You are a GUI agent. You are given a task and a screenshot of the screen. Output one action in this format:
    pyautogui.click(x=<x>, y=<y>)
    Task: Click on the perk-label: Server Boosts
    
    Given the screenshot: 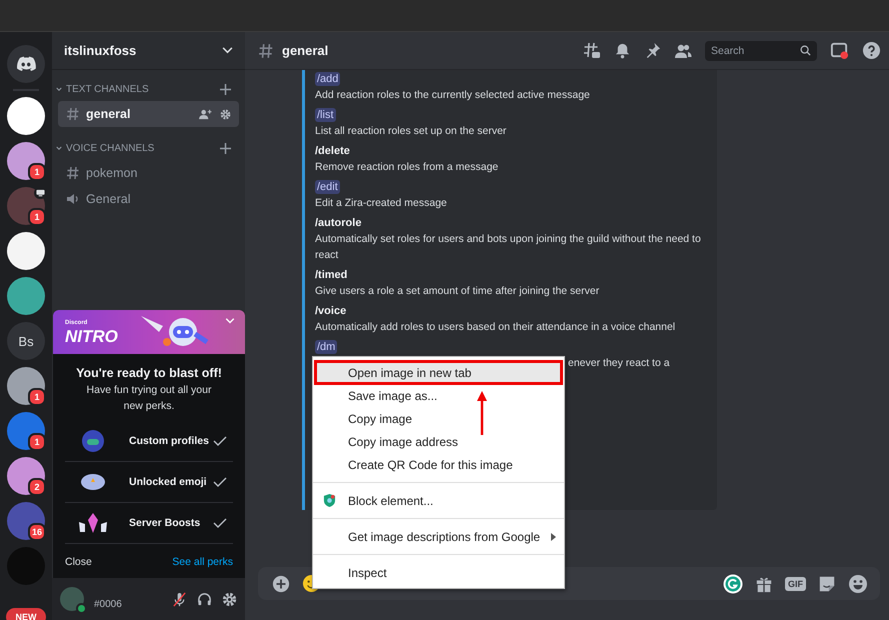 What is the action you would take?
    pyautogui.click(x=165, y=522)
    